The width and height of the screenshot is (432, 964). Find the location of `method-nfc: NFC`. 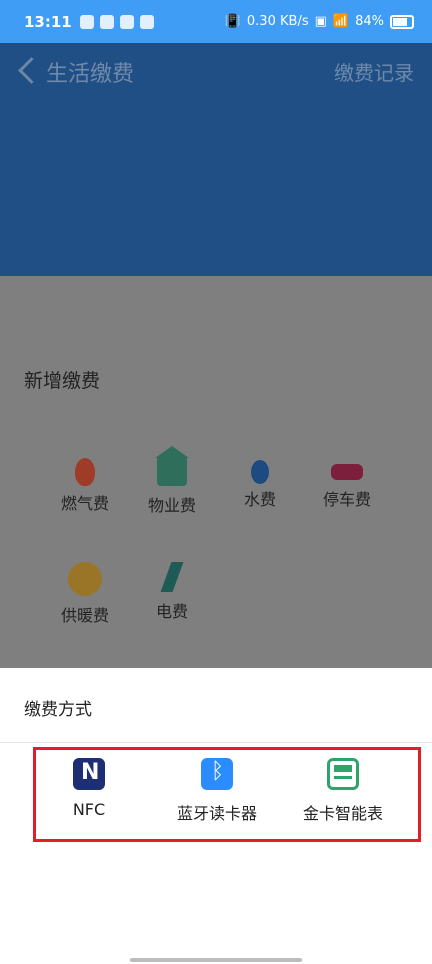

method-nfc: NFC is located at coordinates (89, 788).